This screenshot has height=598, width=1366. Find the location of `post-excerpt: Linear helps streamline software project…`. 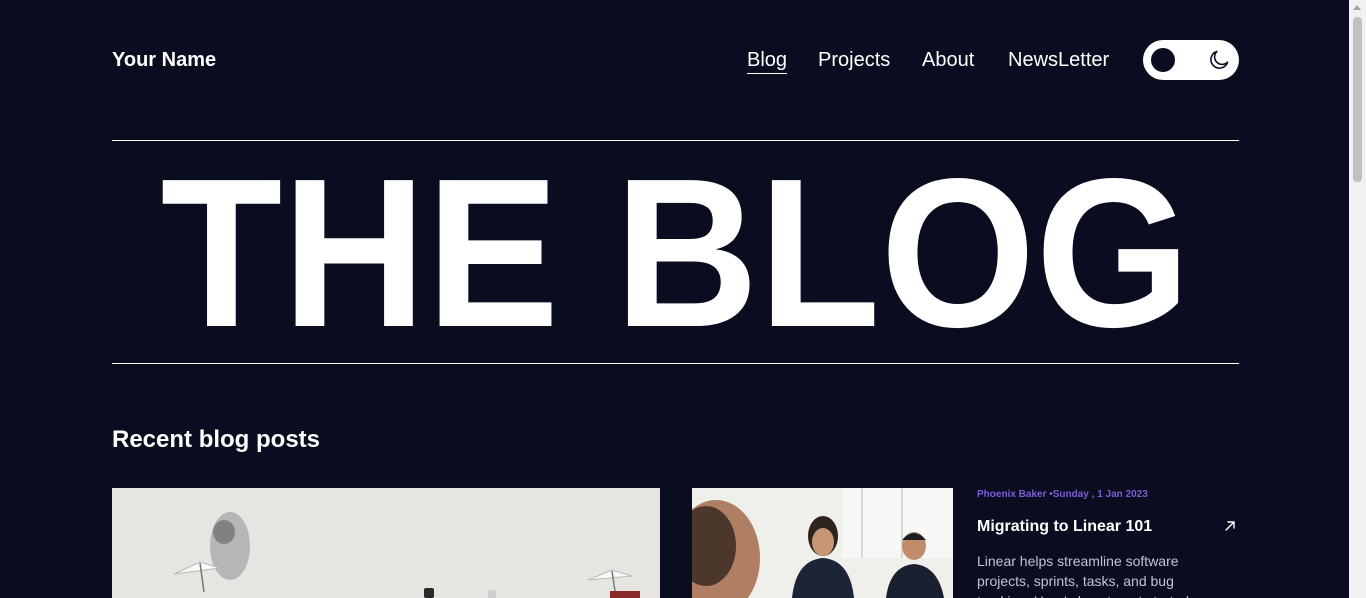

post-excerpt: Linear helps streamline software project… is located at coordinates (1085, 575).